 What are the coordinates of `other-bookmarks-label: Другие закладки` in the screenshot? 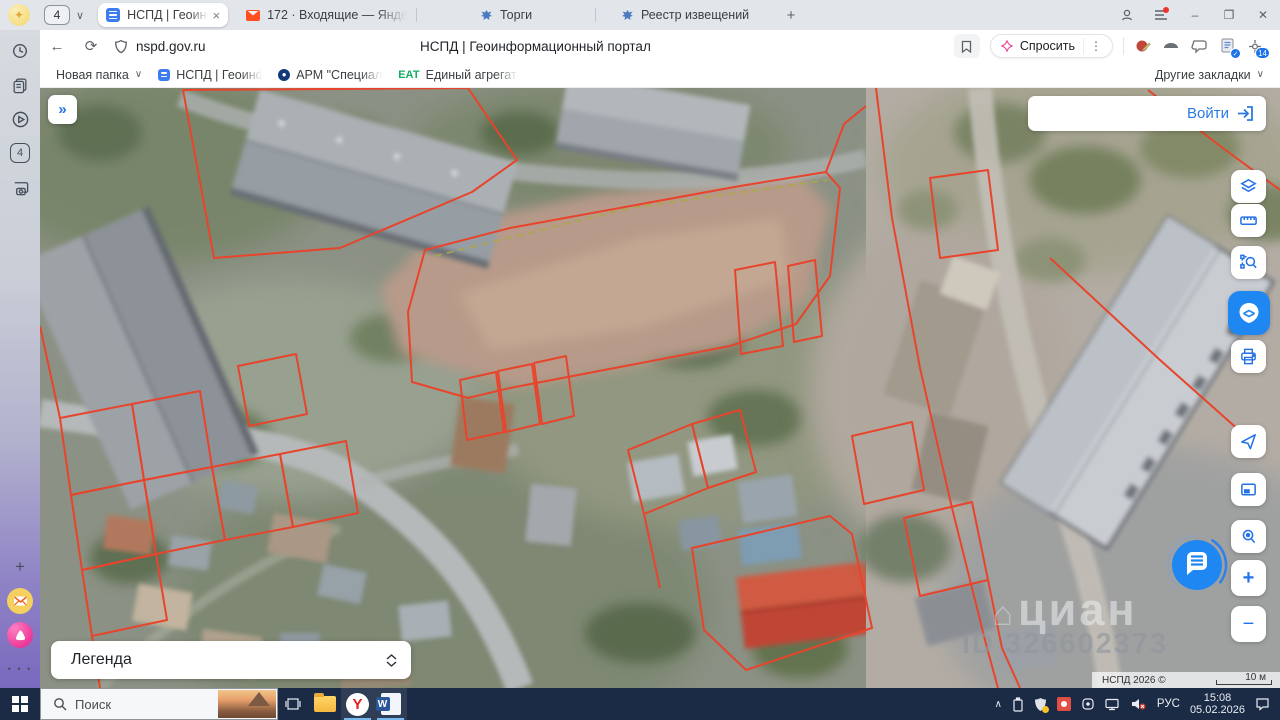 It's located at (1202, 74).